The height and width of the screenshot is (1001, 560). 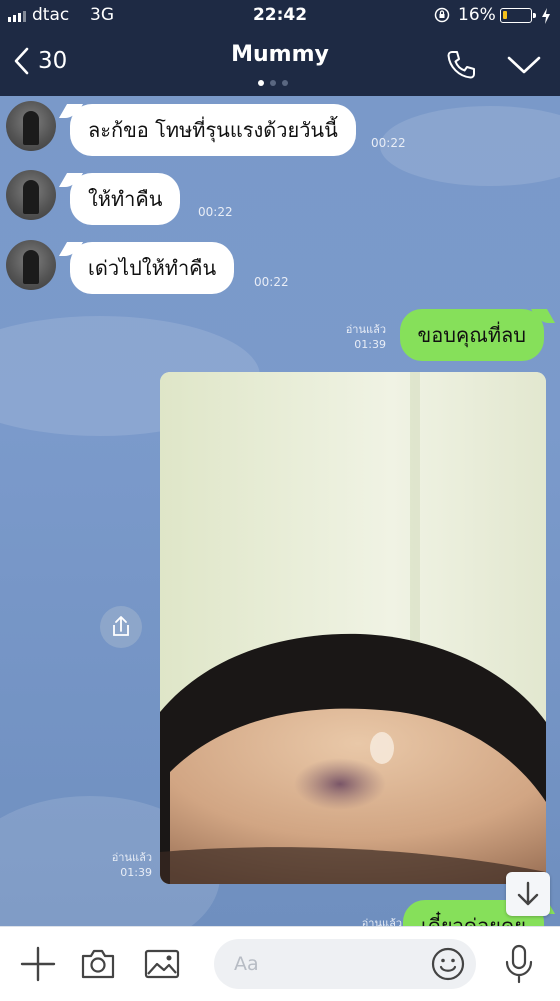 I want to click on scroll-down-button, so click(x=528, y=894).